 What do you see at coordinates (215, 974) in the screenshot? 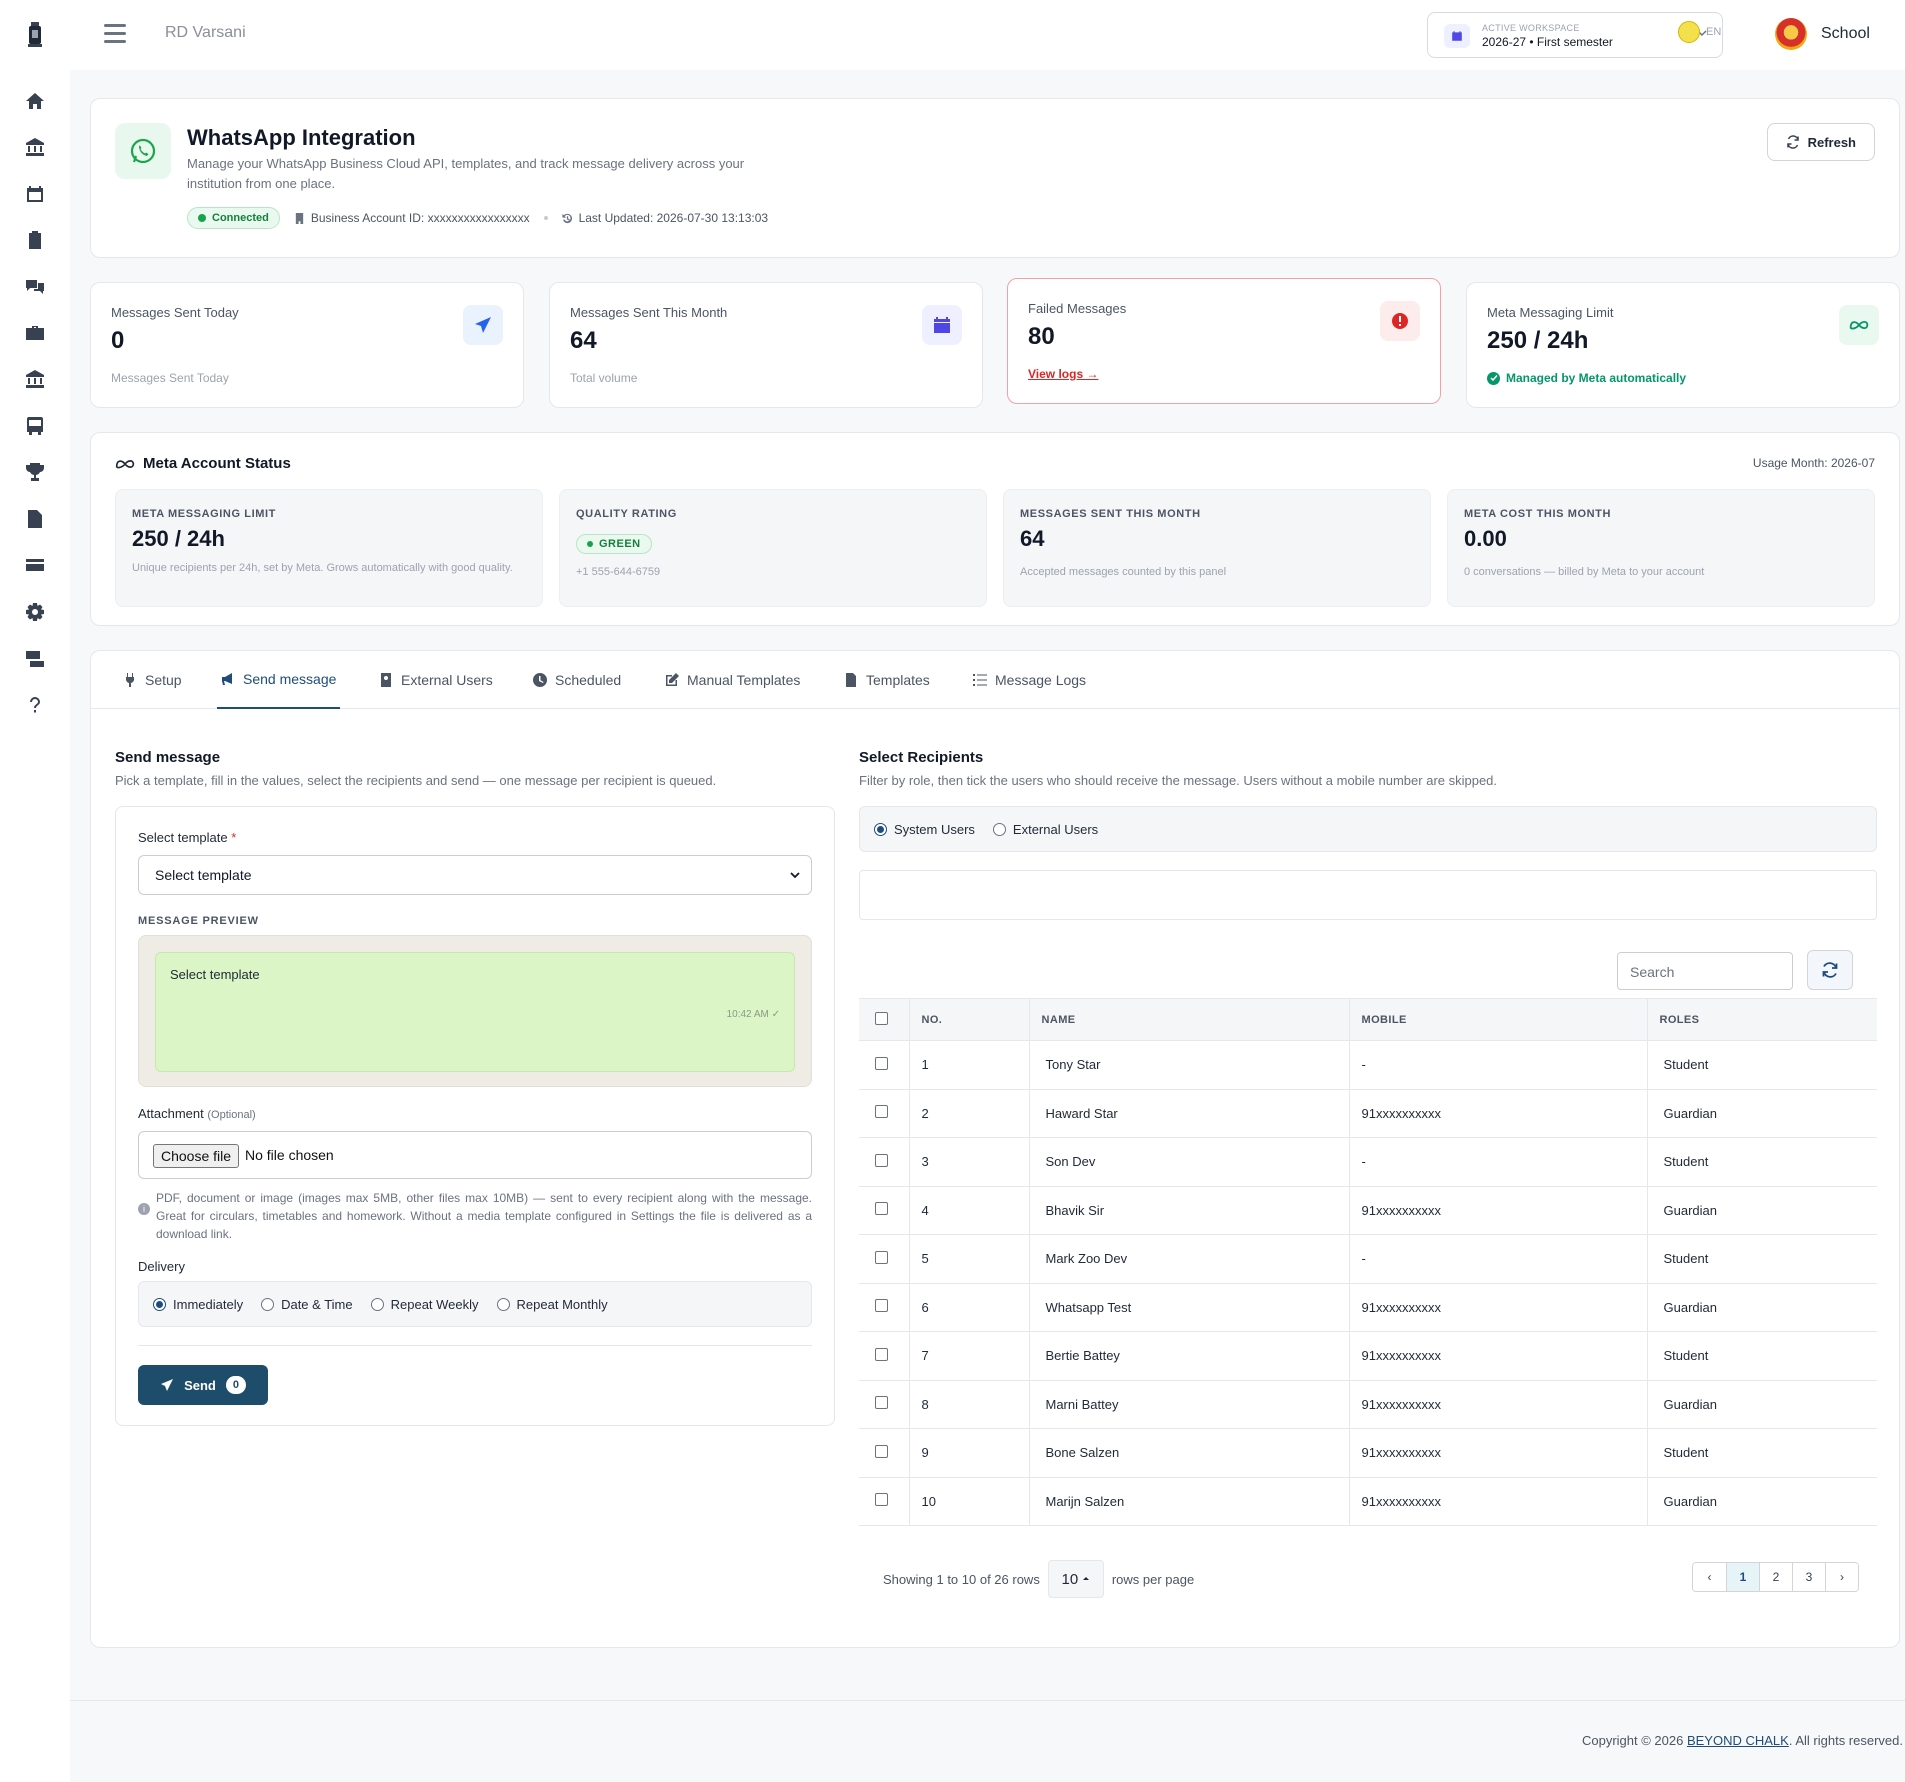
I see `preview-text: Select template` at bounding box center [215, 974].